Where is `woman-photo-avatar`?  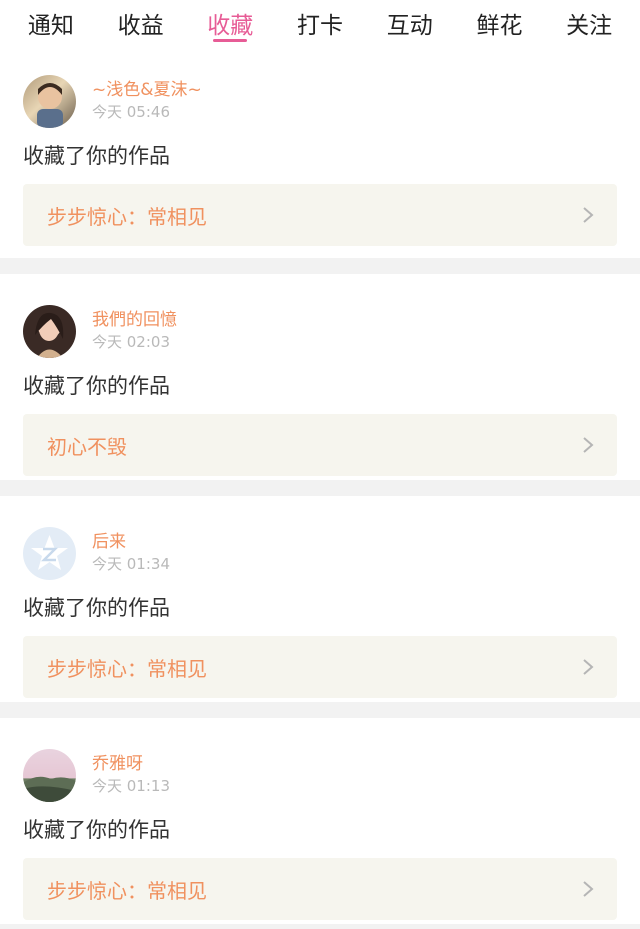
woman-photo-avatar is located at coordinates (49, 335).